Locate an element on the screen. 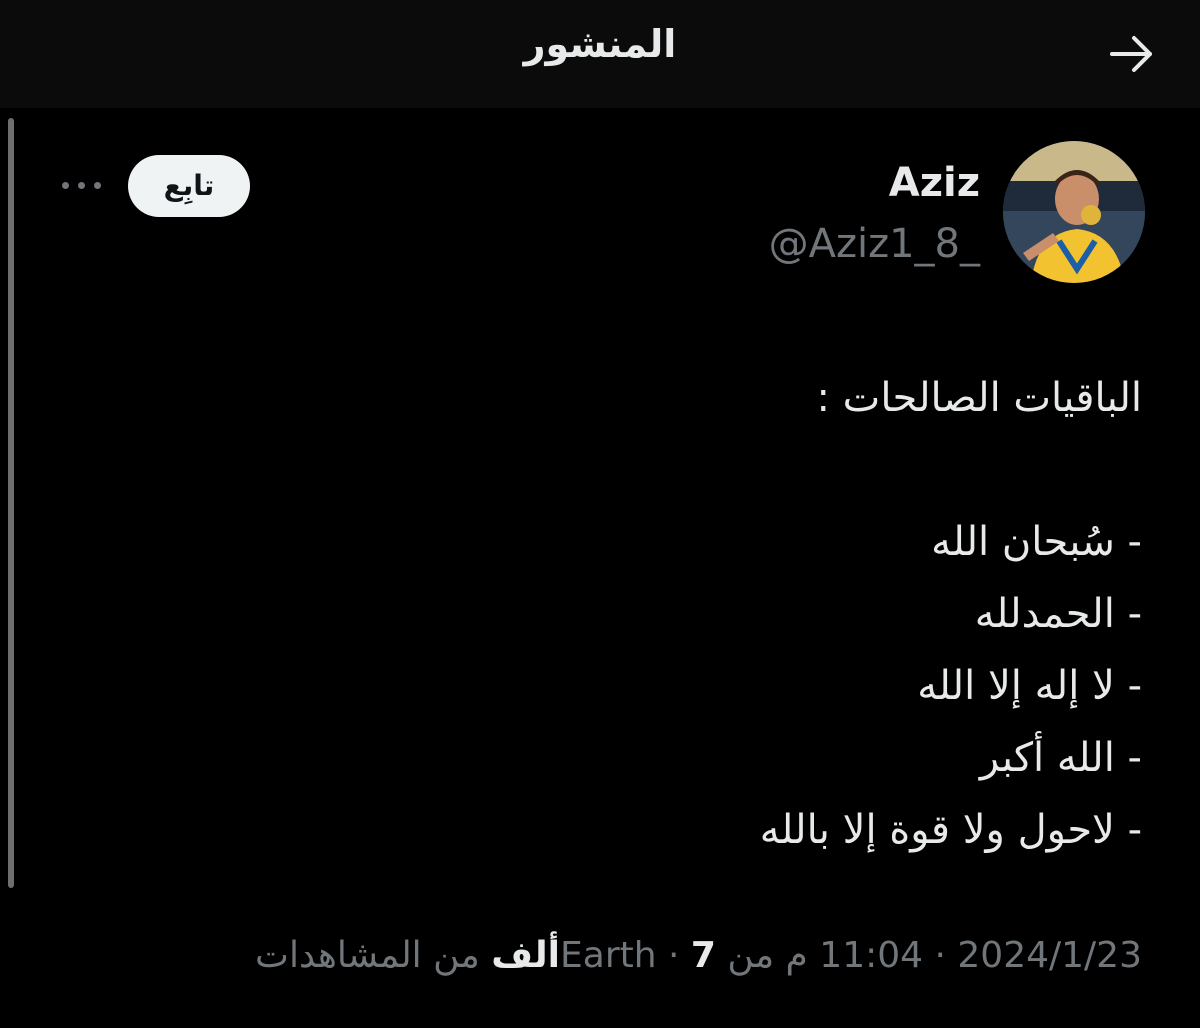 This screenshot has width=1200, height=1028. profile-photo is located at coordinates (1074, 212).